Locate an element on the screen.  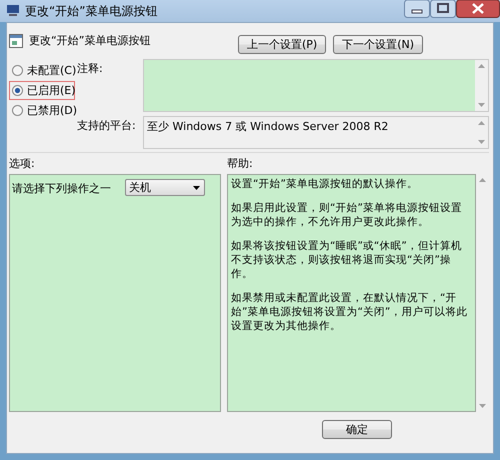
help-paragraph: 如果启用此设置，则“开始”菜单将电源按钮设置为选中的操作，不允许用户更改此操作。 is located at coordinates (347, 215).